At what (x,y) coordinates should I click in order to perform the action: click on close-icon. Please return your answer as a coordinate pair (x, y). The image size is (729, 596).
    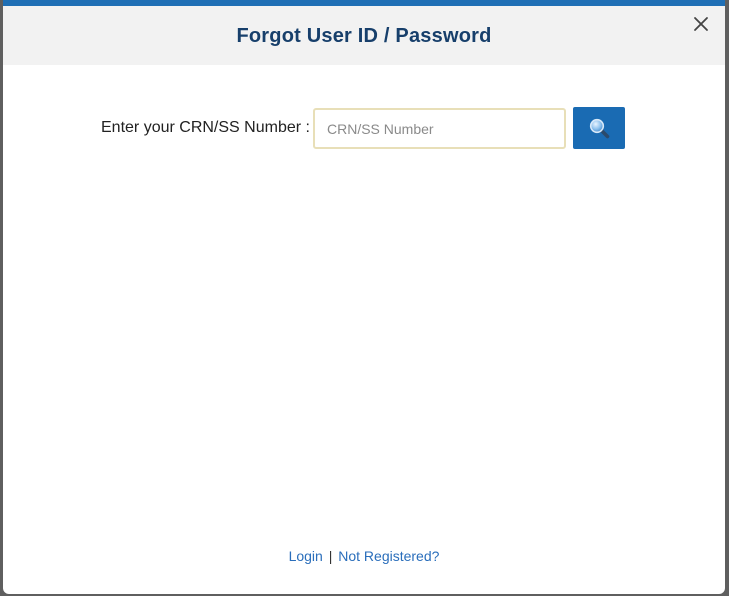
    Looking at the image, I should click on (701, 24).